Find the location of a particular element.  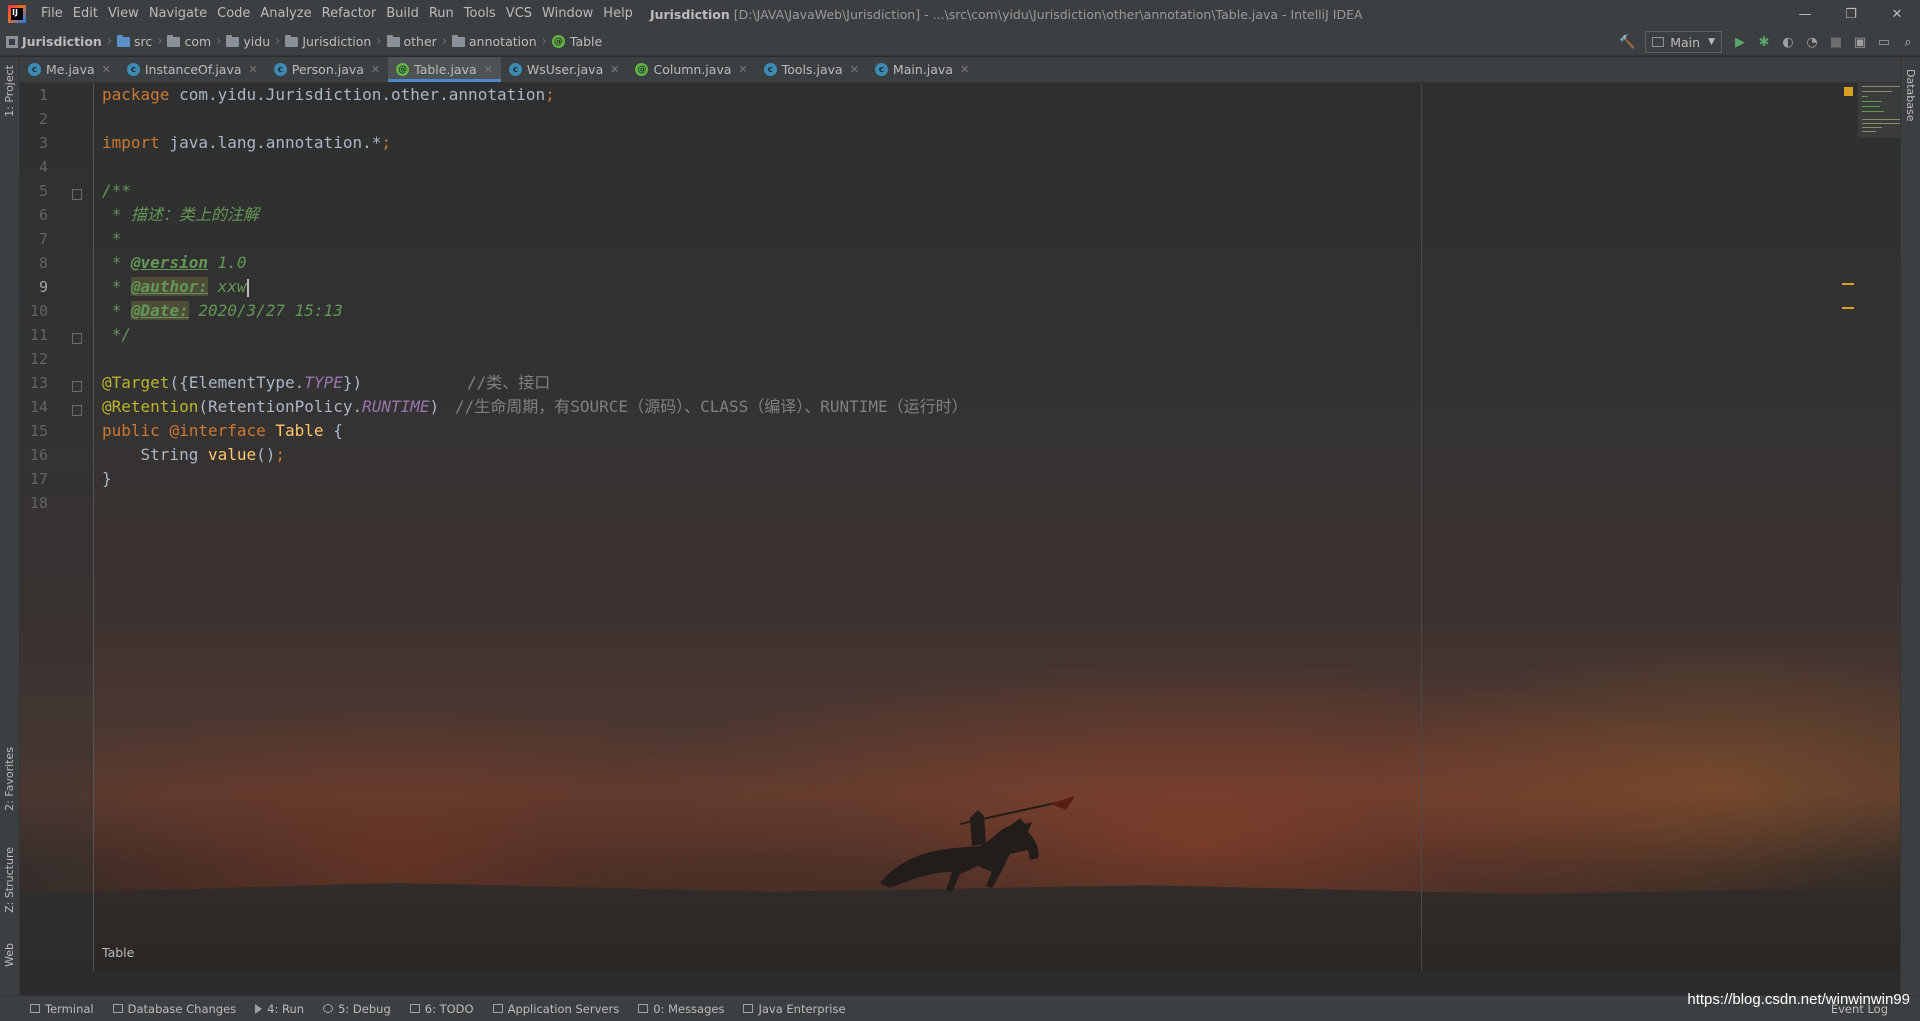

web-tool-tab: Web is located at coordinates (9, 955).